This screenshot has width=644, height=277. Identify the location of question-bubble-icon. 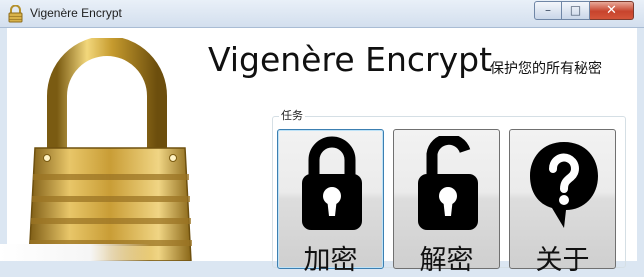
(564, 185).